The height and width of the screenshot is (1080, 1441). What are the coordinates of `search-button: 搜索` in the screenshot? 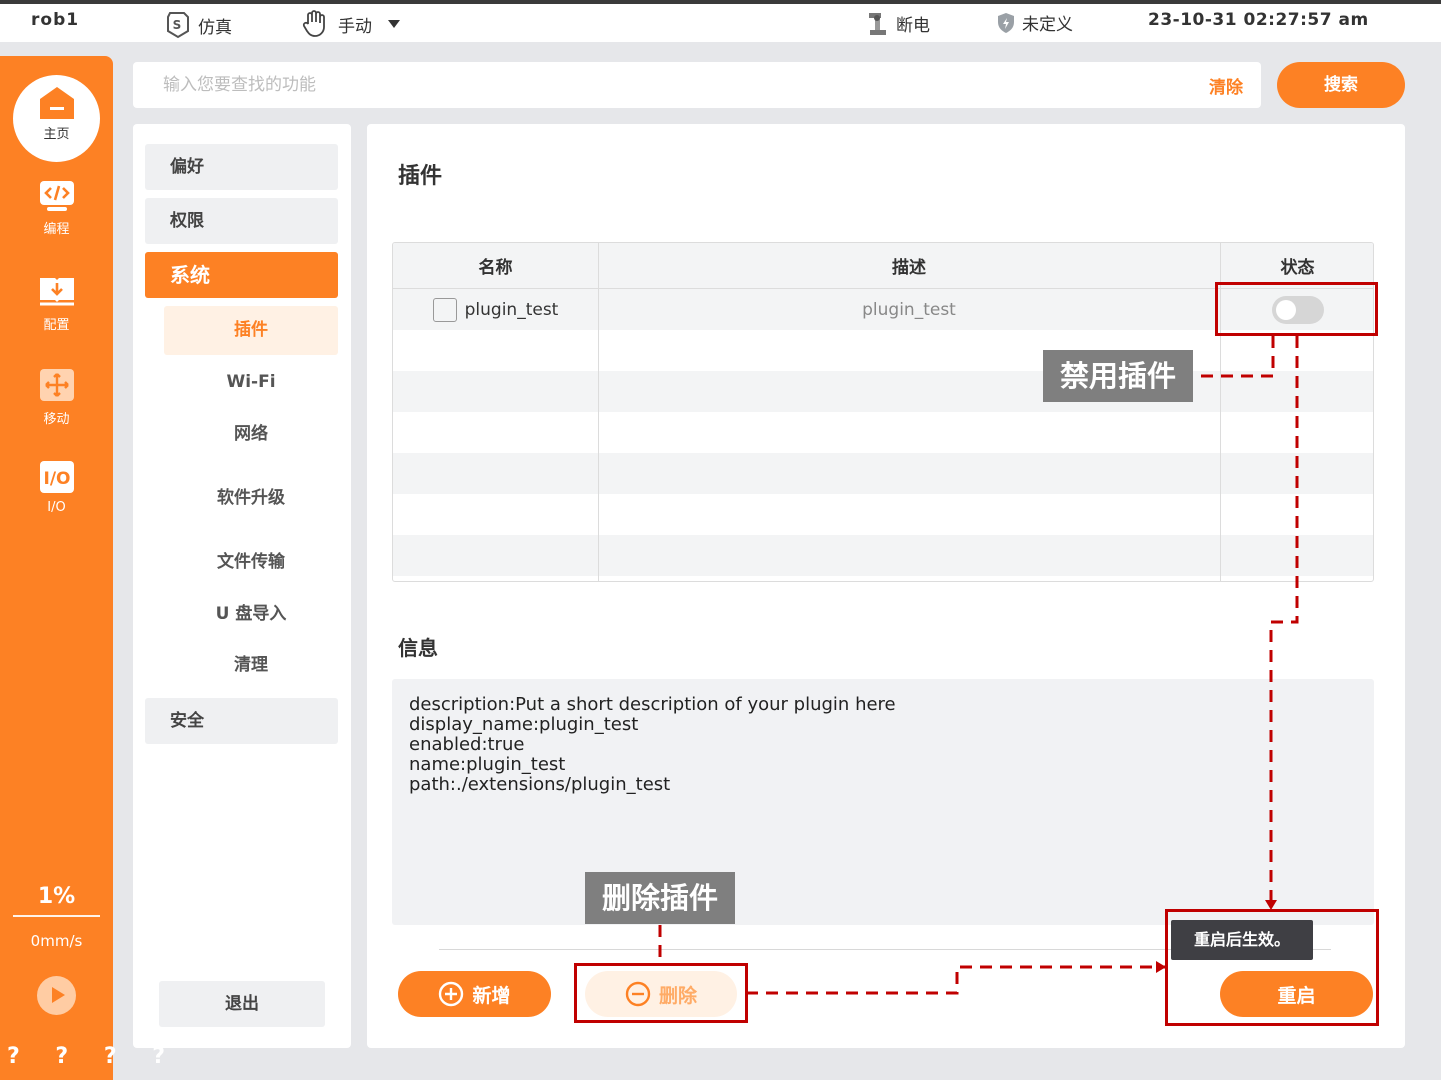 It's located at (1341, 85).